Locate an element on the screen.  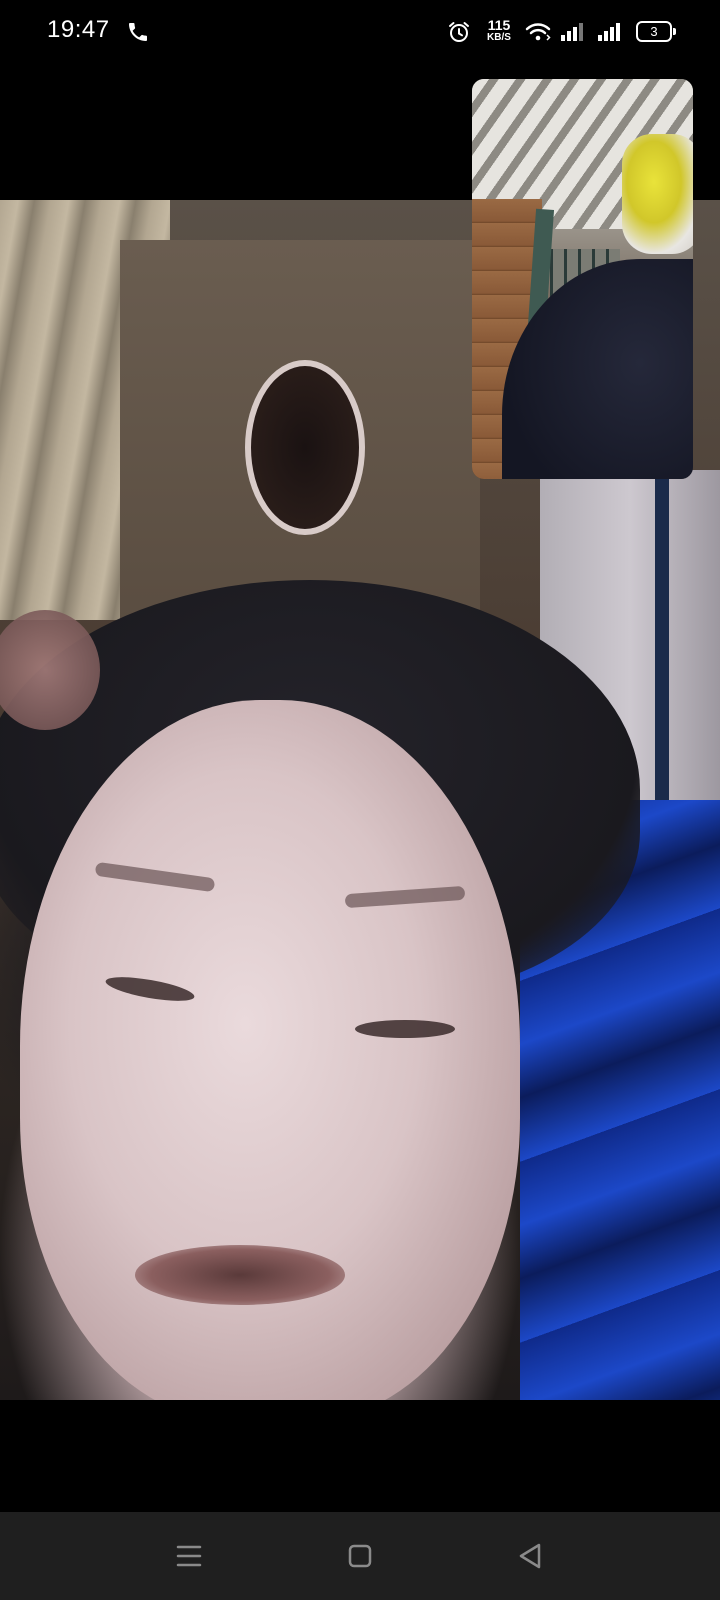
home-icon is located at coordinates (360, 1556).